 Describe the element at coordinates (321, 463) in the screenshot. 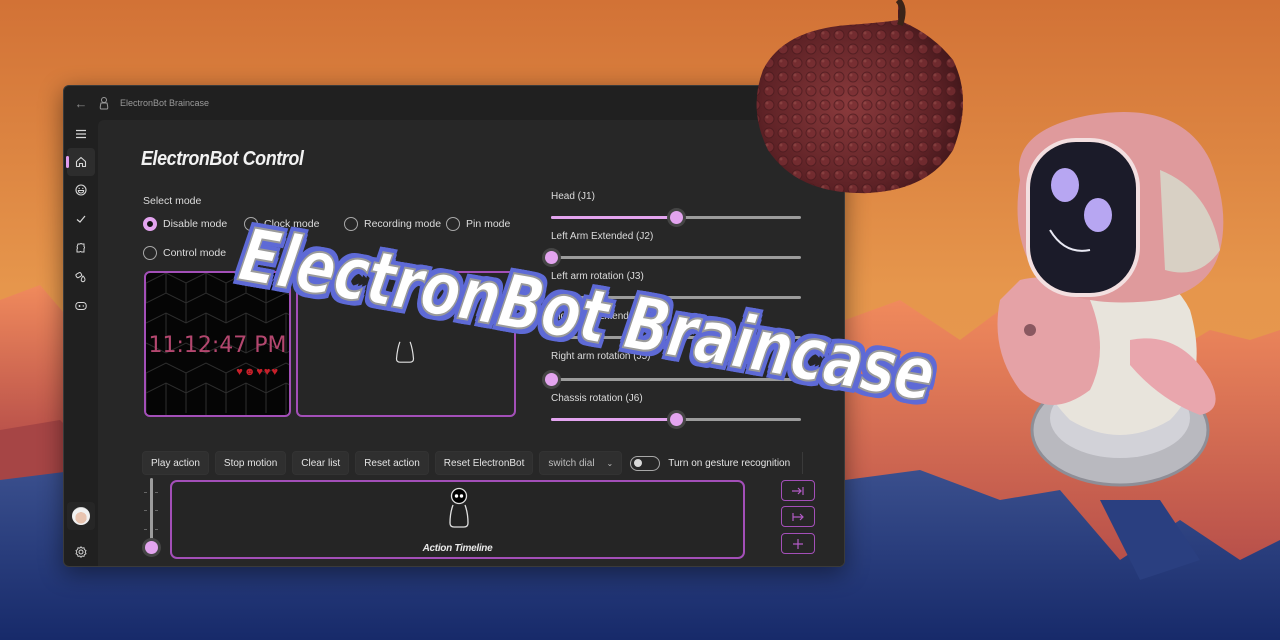

I see `clear-list-button: Clear list` at that location.